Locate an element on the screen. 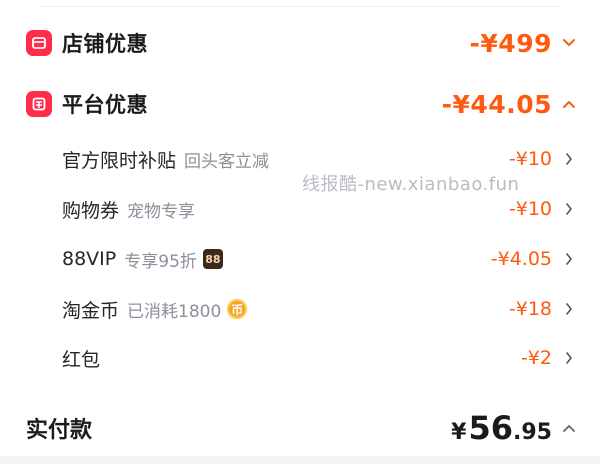 This screenshot has width=600, height=464. coin-icon: 币 is located at coordinates (237, 309).